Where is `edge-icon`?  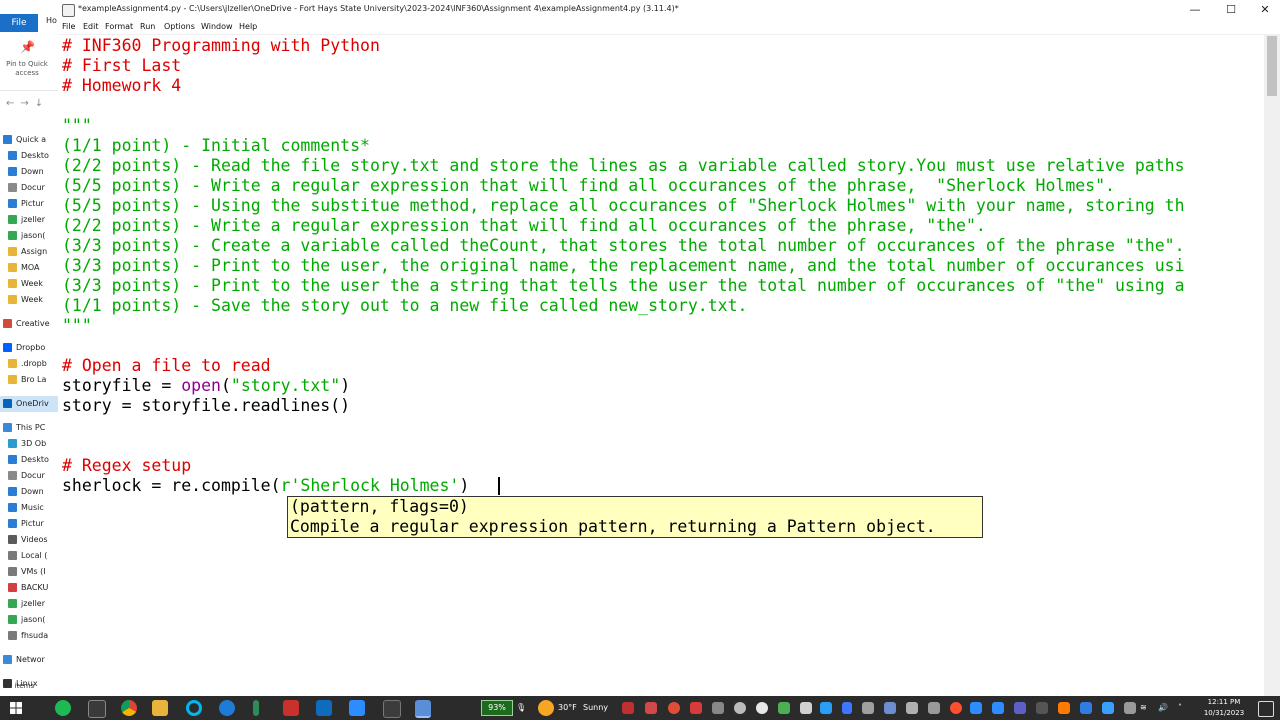
edge-icon is located at coordinates (227, 708).